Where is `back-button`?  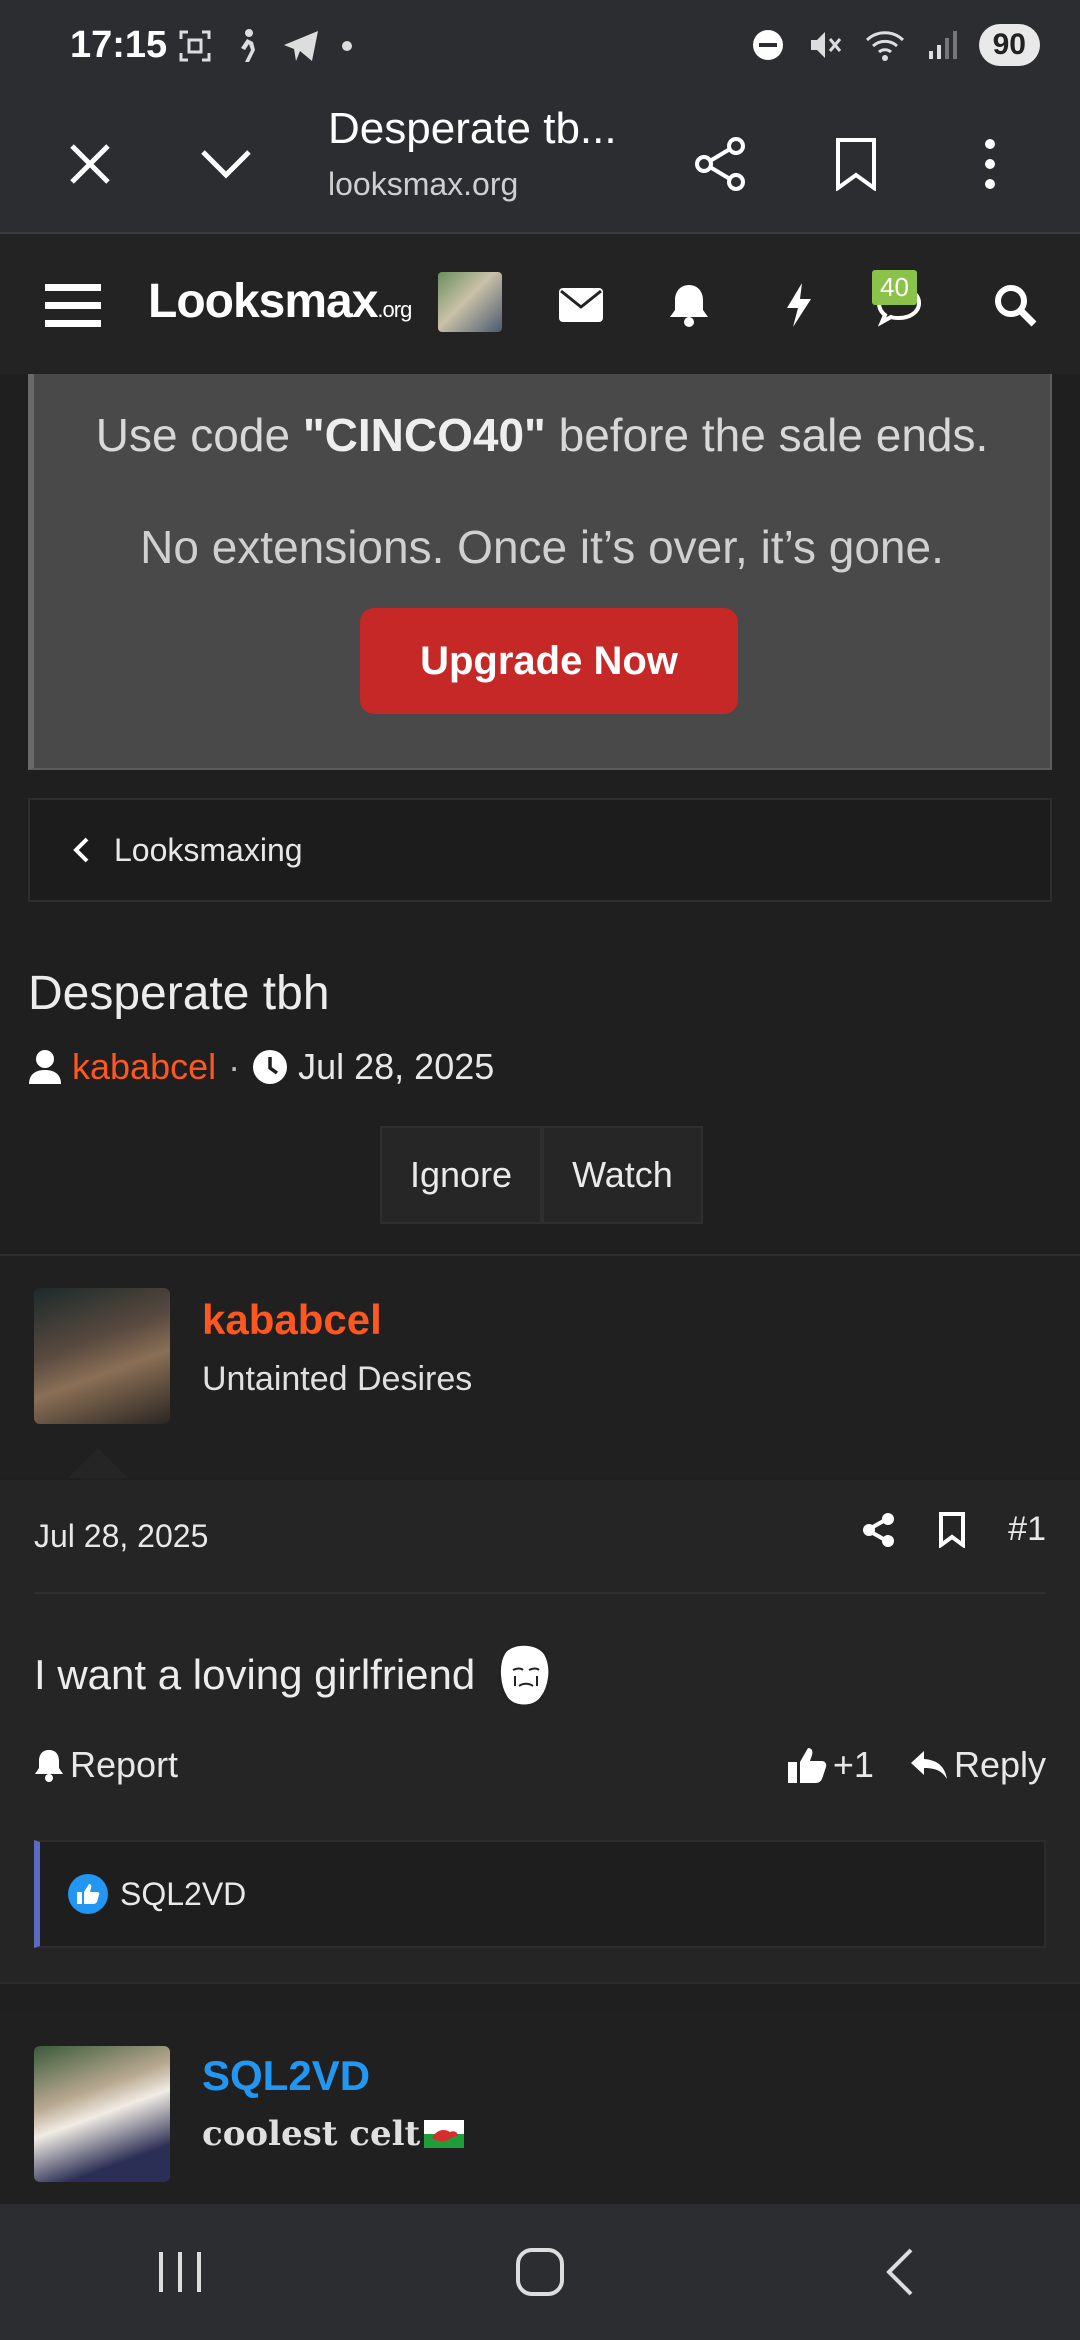
back-button is located at coordinates (900, 2272).